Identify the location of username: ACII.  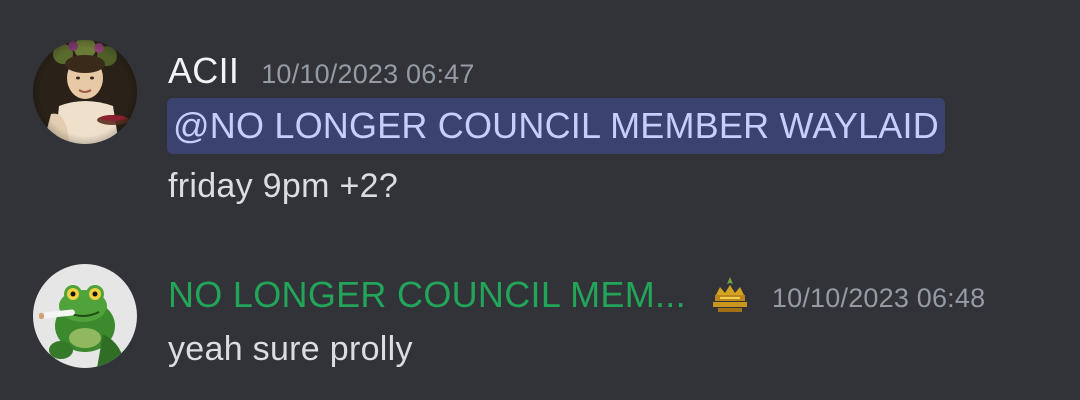
(203, 71).